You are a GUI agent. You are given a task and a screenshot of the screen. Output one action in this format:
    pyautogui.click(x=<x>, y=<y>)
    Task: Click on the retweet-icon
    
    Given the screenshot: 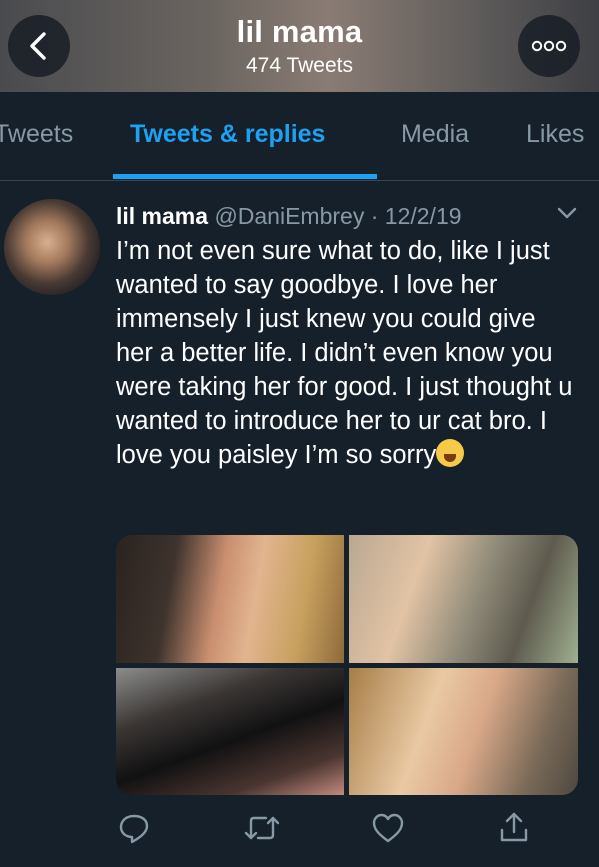 What is the action you would take?
    pyautogui.click(x=262, y=828)
    